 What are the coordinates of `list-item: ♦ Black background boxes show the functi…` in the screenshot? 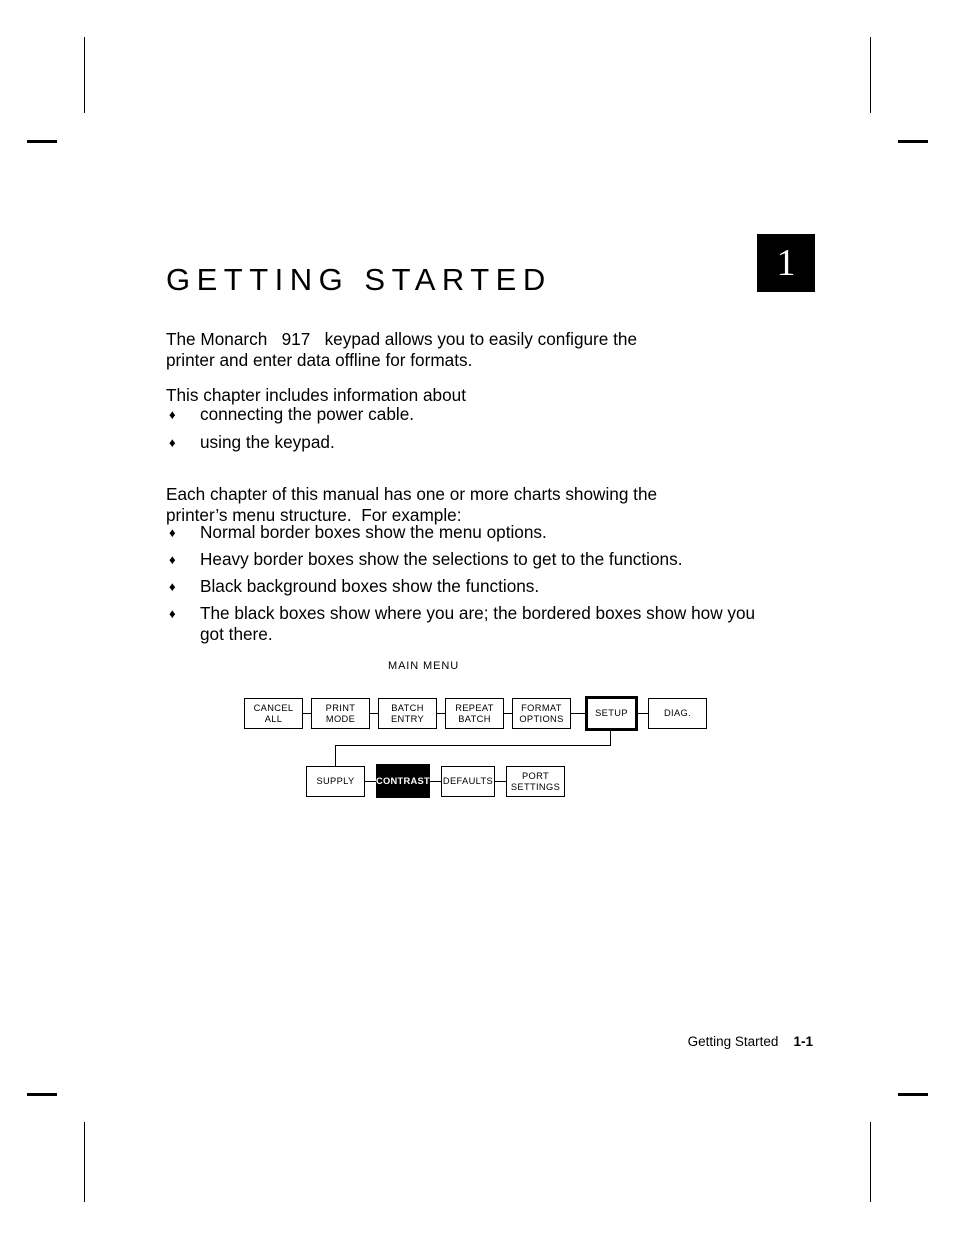 It's located at (511, 586).